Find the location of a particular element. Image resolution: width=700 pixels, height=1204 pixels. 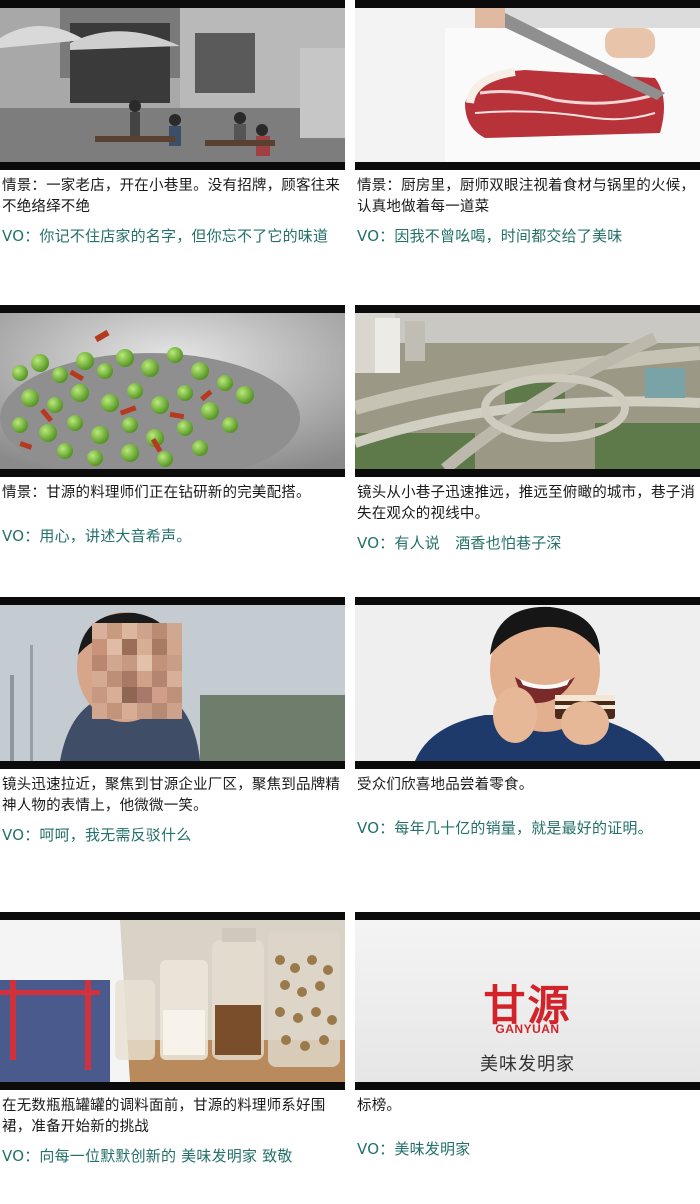

panel-5-description: 镜头迅速拉近，聚焦到甘源企业厂区，聚焦到品牌精神人物的表情上，他微微一笑。 is located at coordinates (171, 795).